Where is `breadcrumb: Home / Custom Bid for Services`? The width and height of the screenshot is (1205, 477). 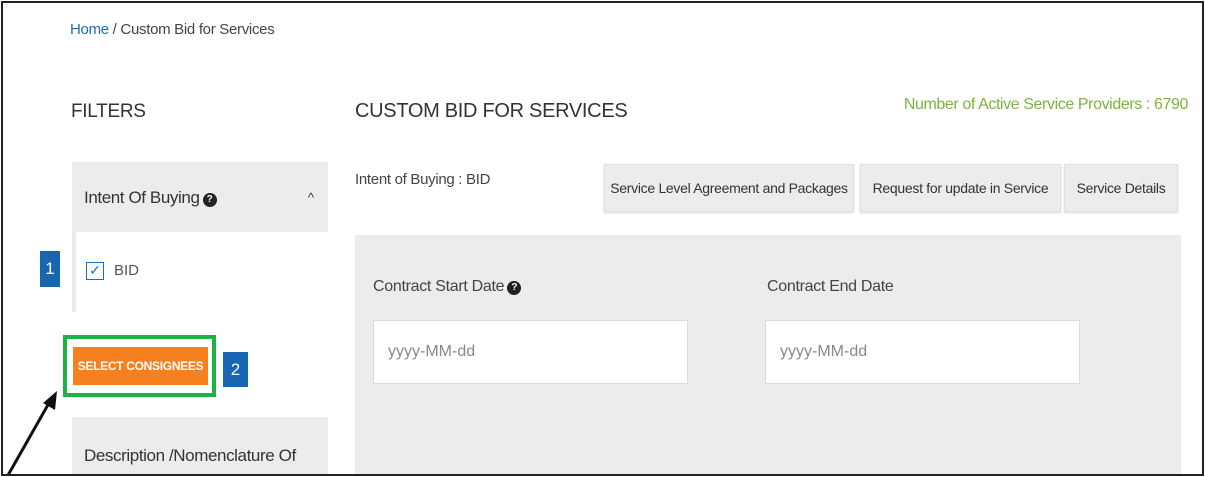
breadcrumb: Home / Custom Bid for Services is located at coordinates (172, 29).